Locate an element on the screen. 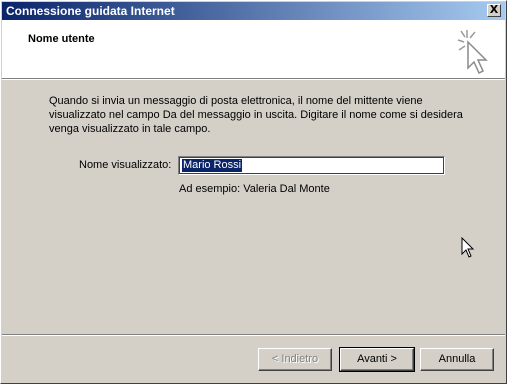 The height and width of the screenshot is (384, 507). back-button: < Indietro is located at coordinates (295, 359).